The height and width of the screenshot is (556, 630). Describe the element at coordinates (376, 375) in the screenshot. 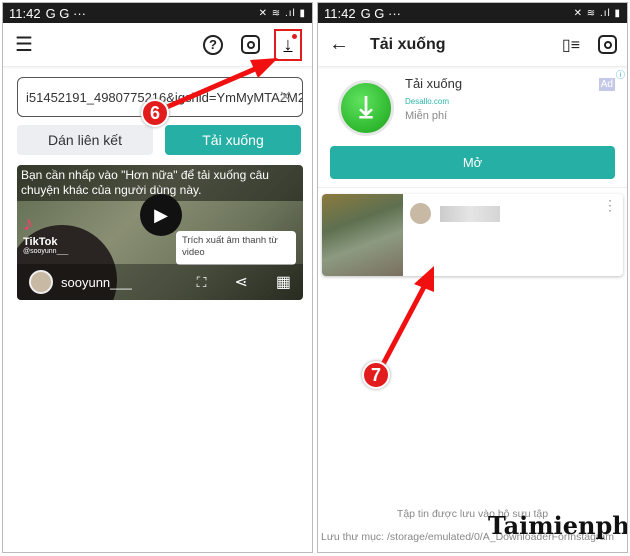

I see `step-7-badge: 7` at that location.